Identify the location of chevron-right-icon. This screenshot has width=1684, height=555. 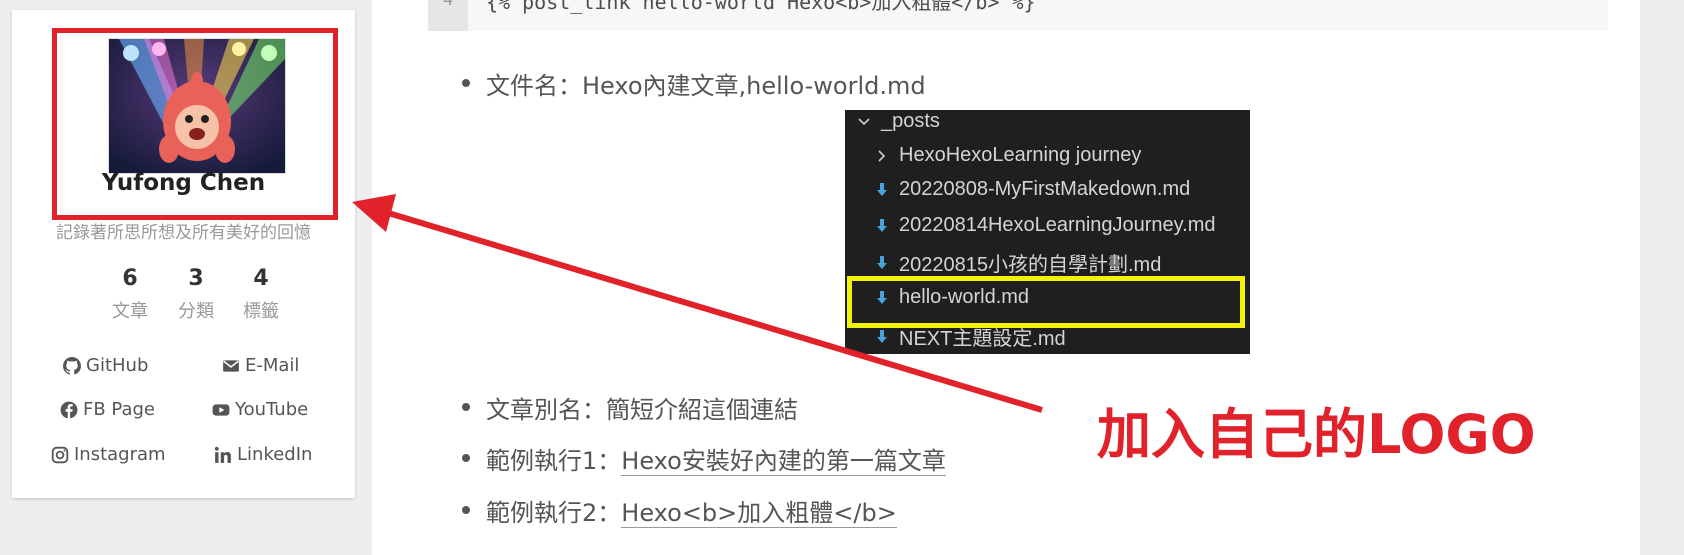
(882, 155).